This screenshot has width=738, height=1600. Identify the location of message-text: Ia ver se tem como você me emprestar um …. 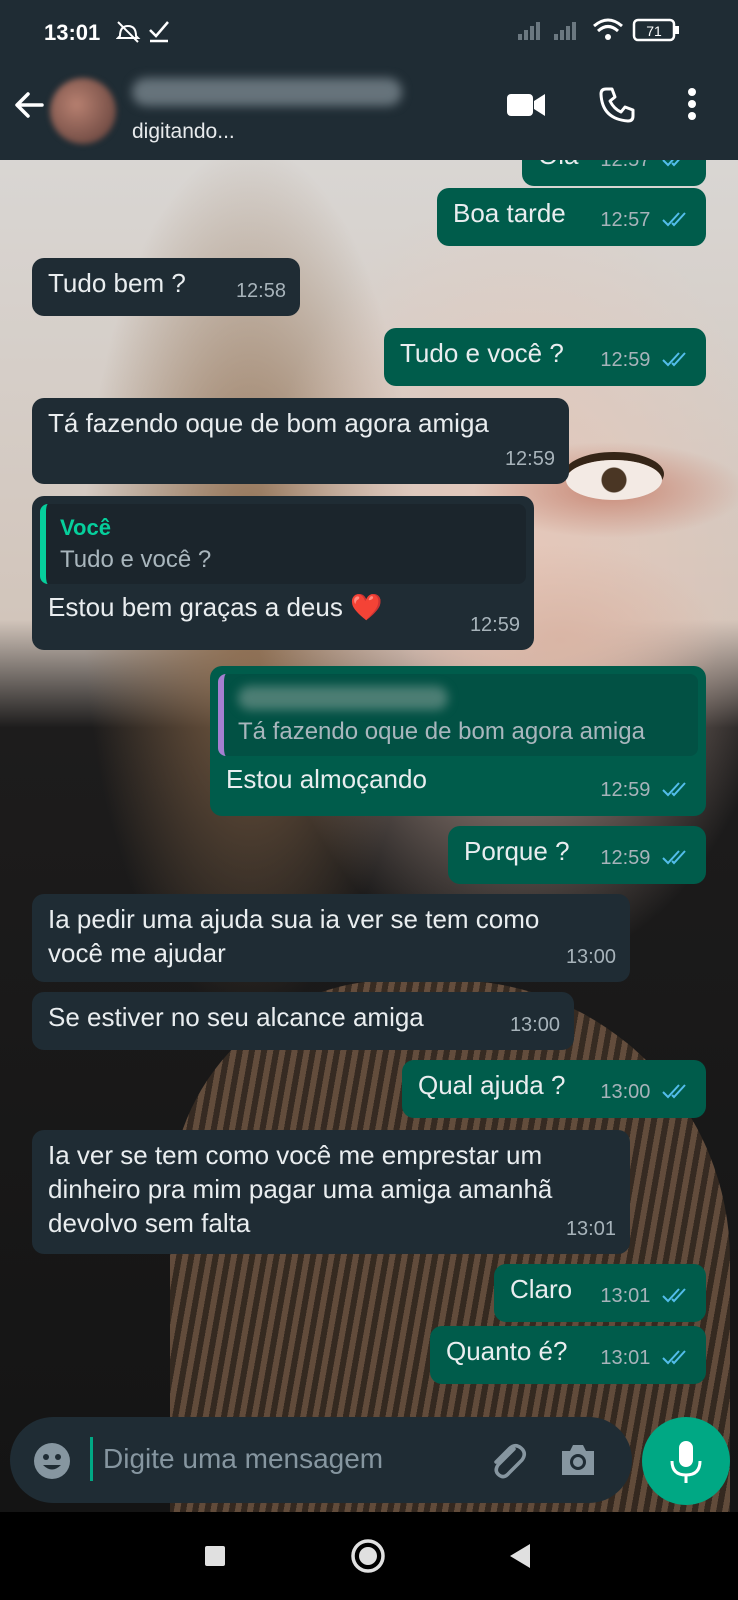
(300, 1189).